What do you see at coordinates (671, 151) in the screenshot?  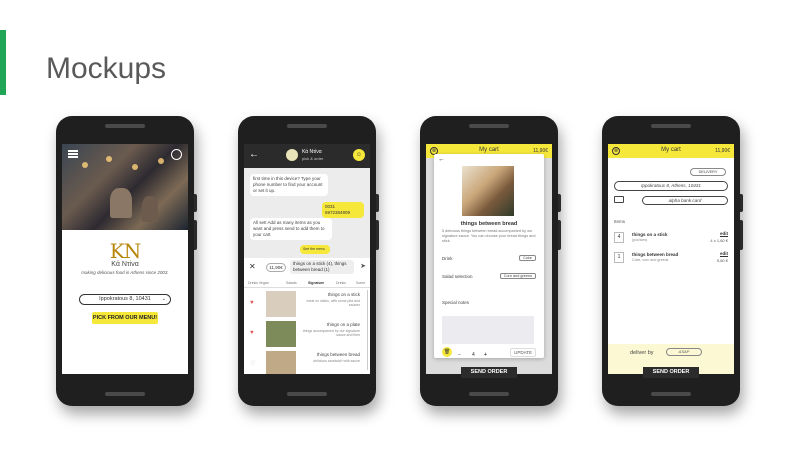 I see `cart-header: ⊗ My cart 11,90€` at bounding box center [671, 151].